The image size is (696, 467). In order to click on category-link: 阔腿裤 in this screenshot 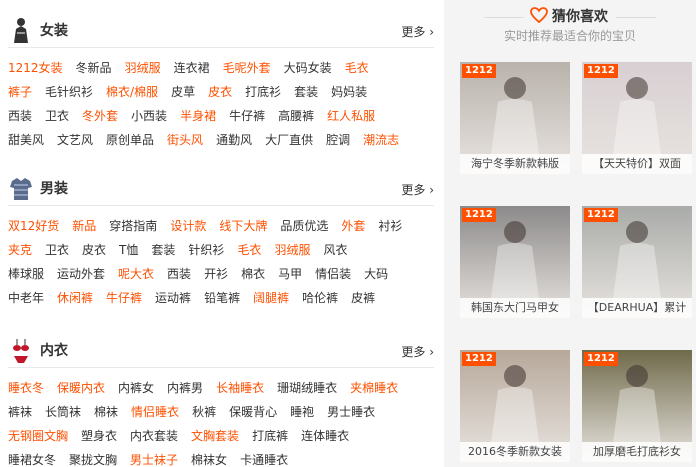, I will do `click(271, 298)`.